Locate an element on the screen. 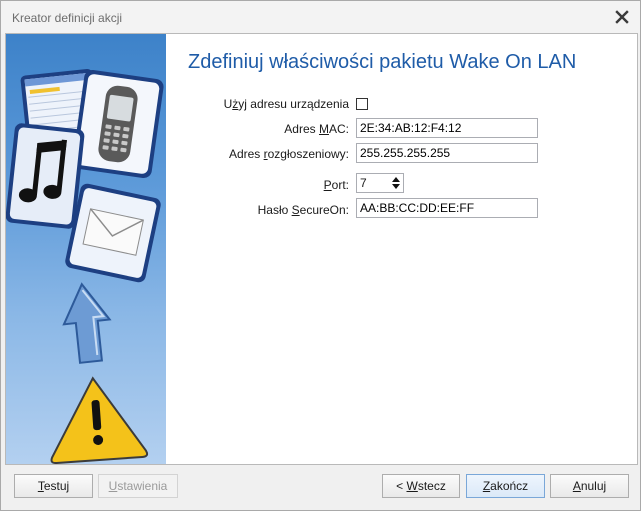 This screenshot has height=511, width=641. label-part: ozgłoszeniowy: is located at coordinates (308, 154).